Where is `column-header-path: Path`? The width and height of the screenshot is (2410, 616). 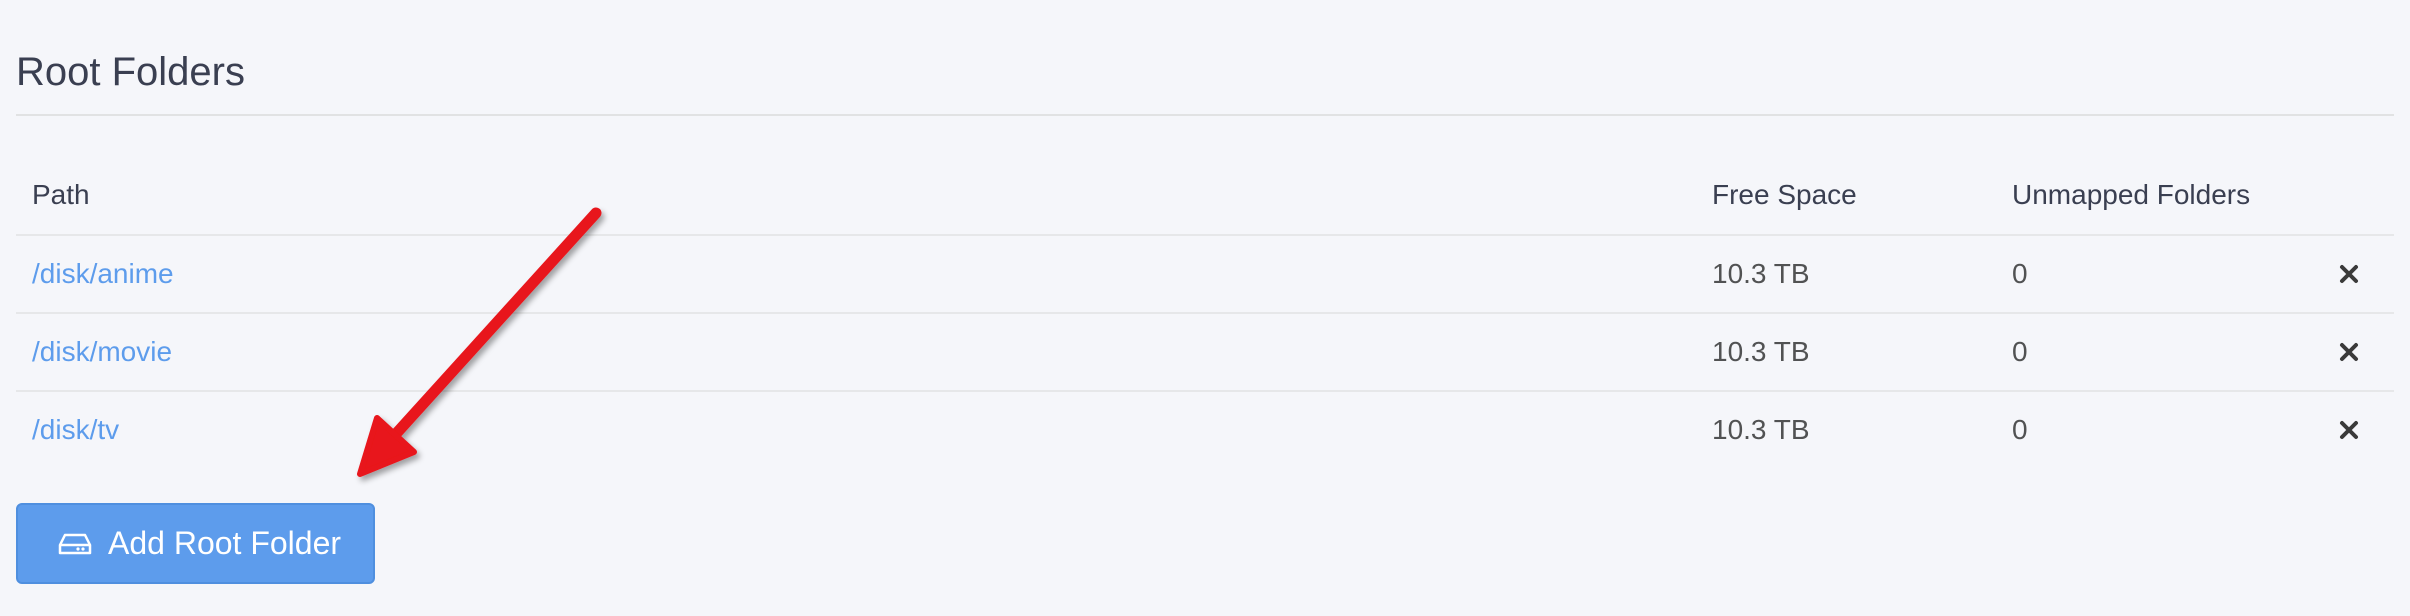 column-header-path: Path is located at coordinates (61, 194).